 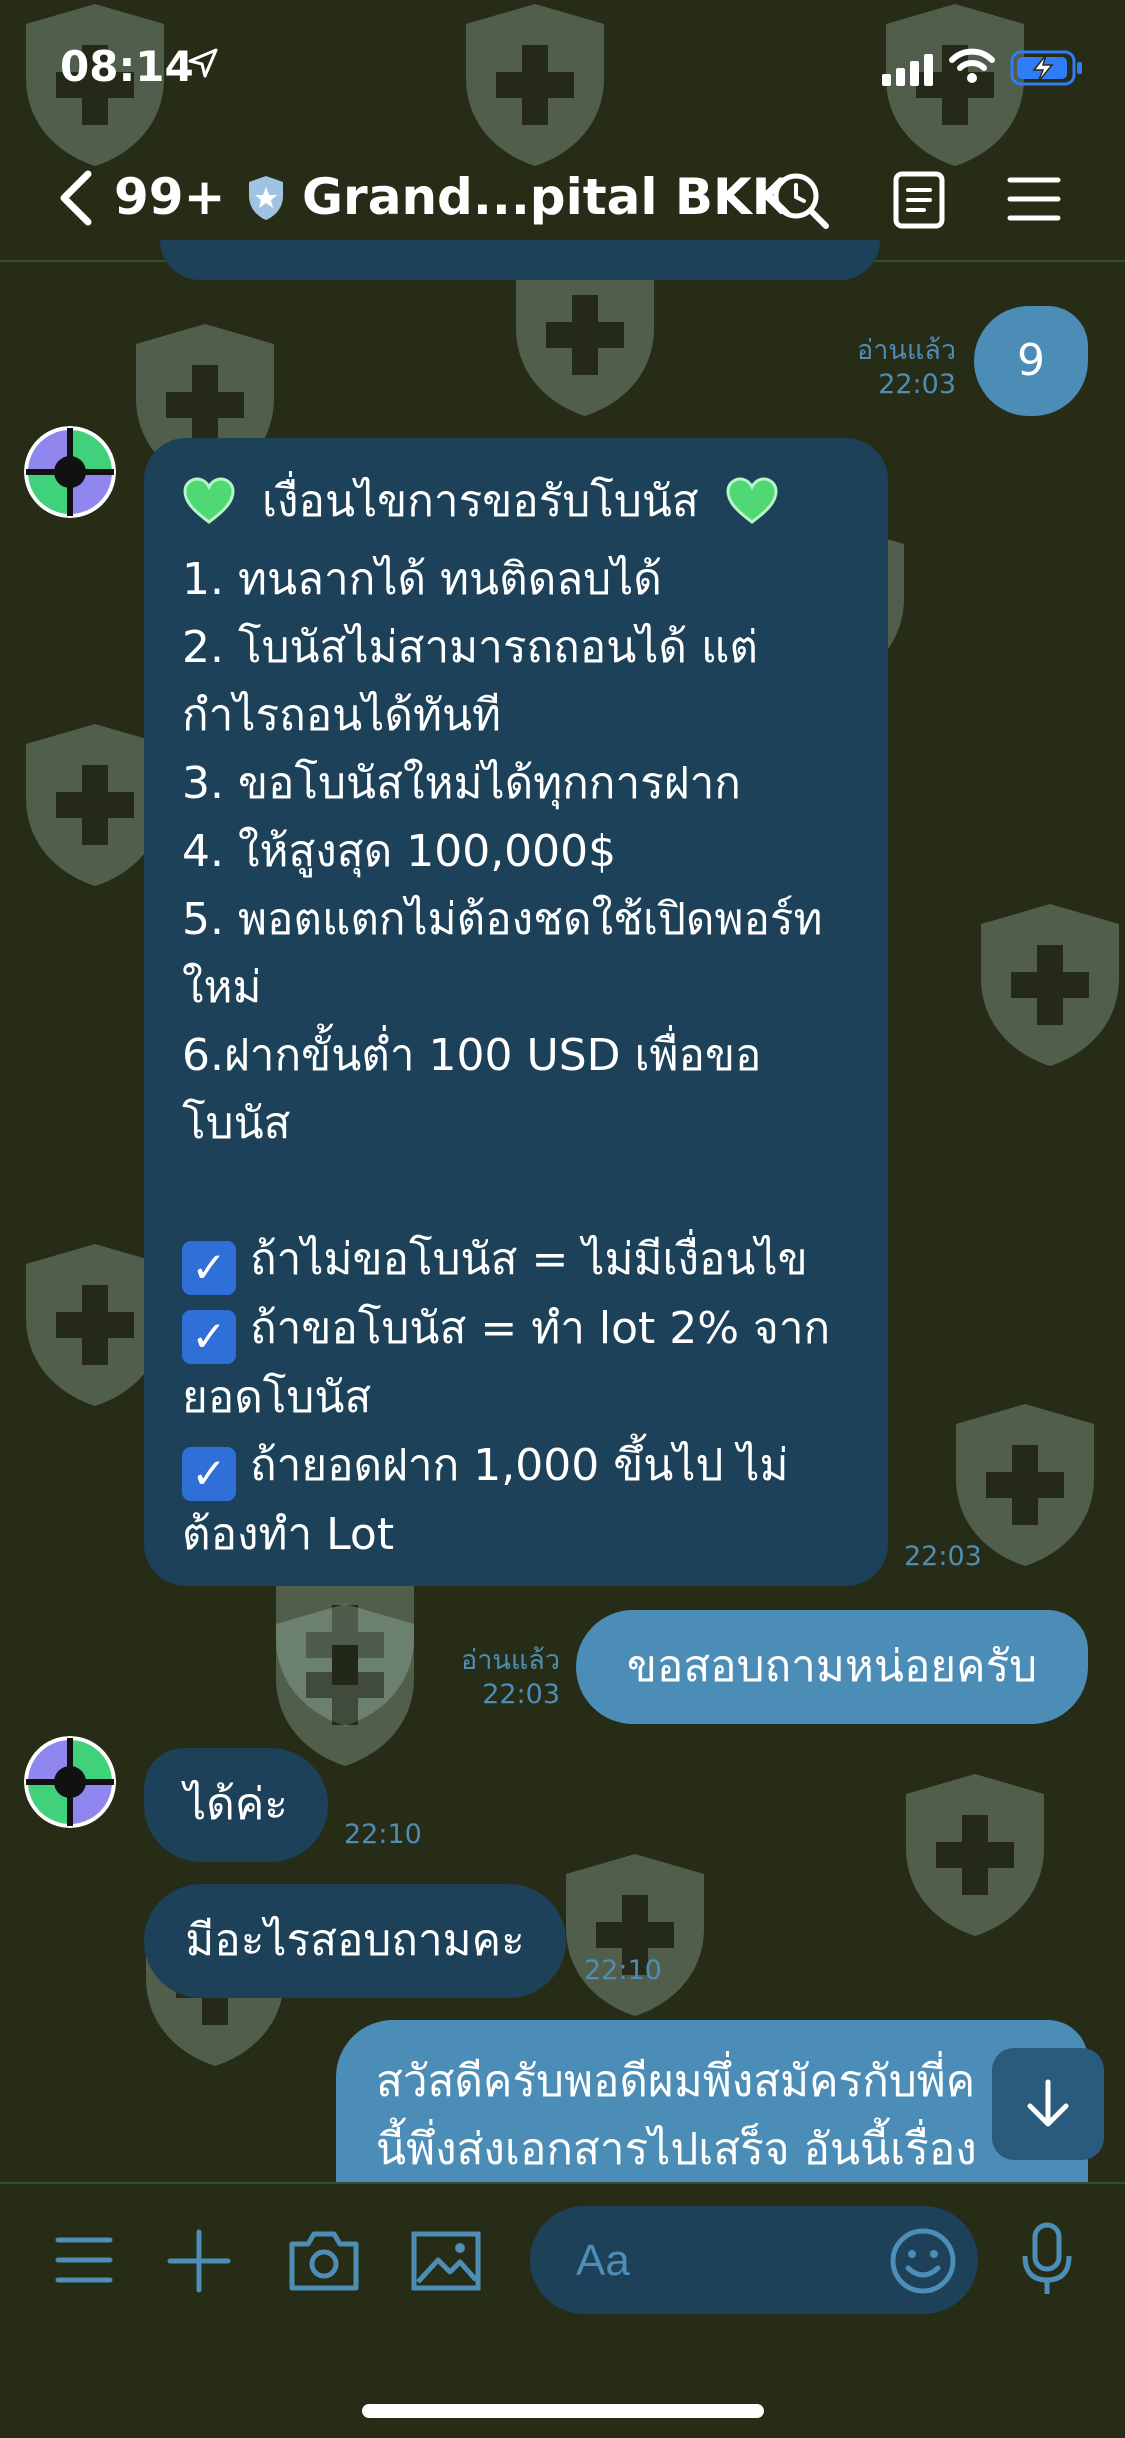 I want to click on message-text: 9, so click(x=1031, y=360).